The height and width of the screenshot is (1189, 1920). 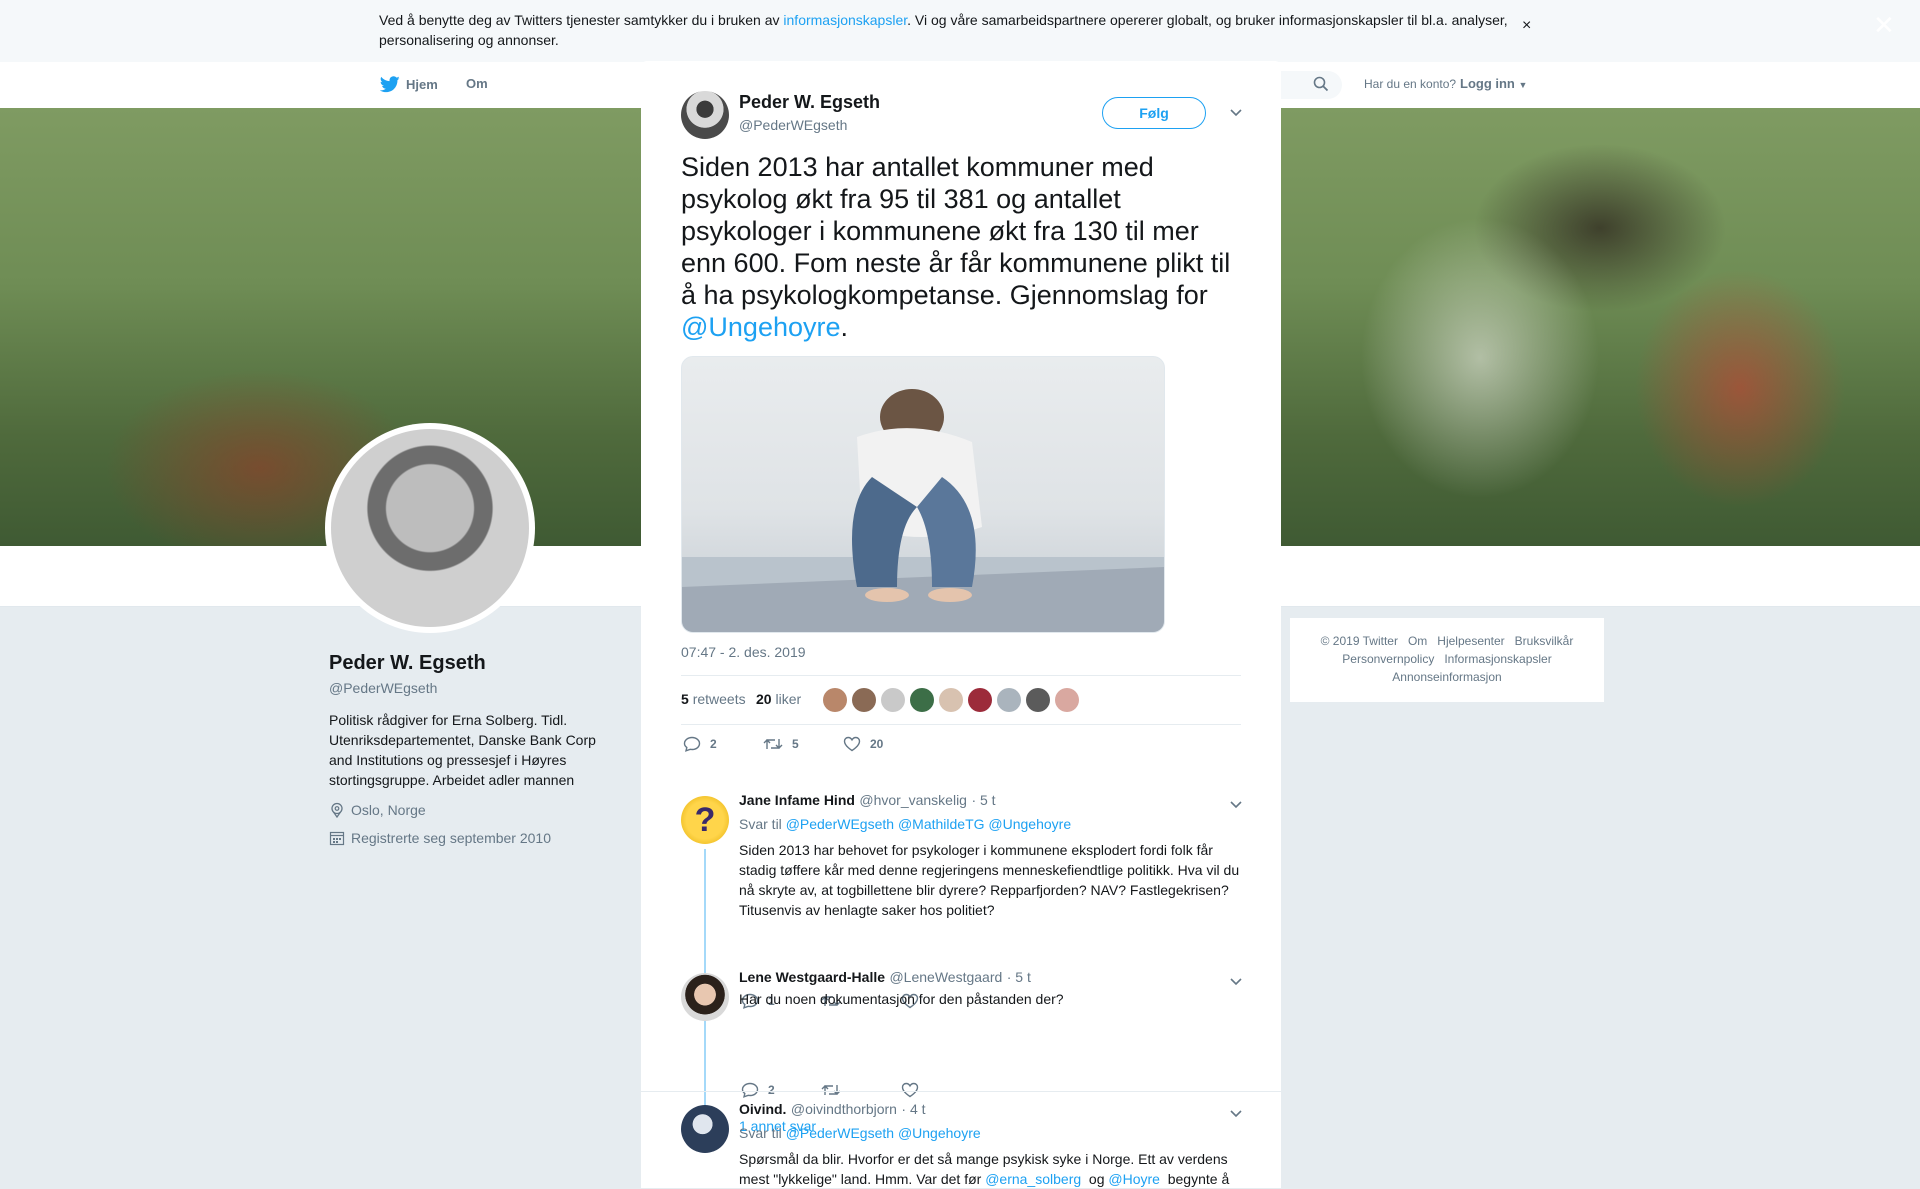 What do you see at coordinates (705, 820) in the screenshot?
I see `reply-avatar-jane: ?` at bounding box center [705, 820].